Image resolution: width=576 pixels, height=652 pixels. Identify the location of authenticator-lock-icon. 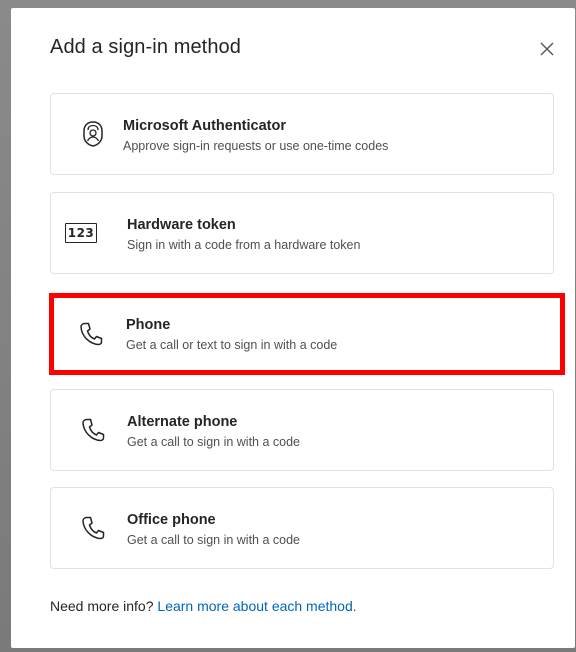
(93, 134).